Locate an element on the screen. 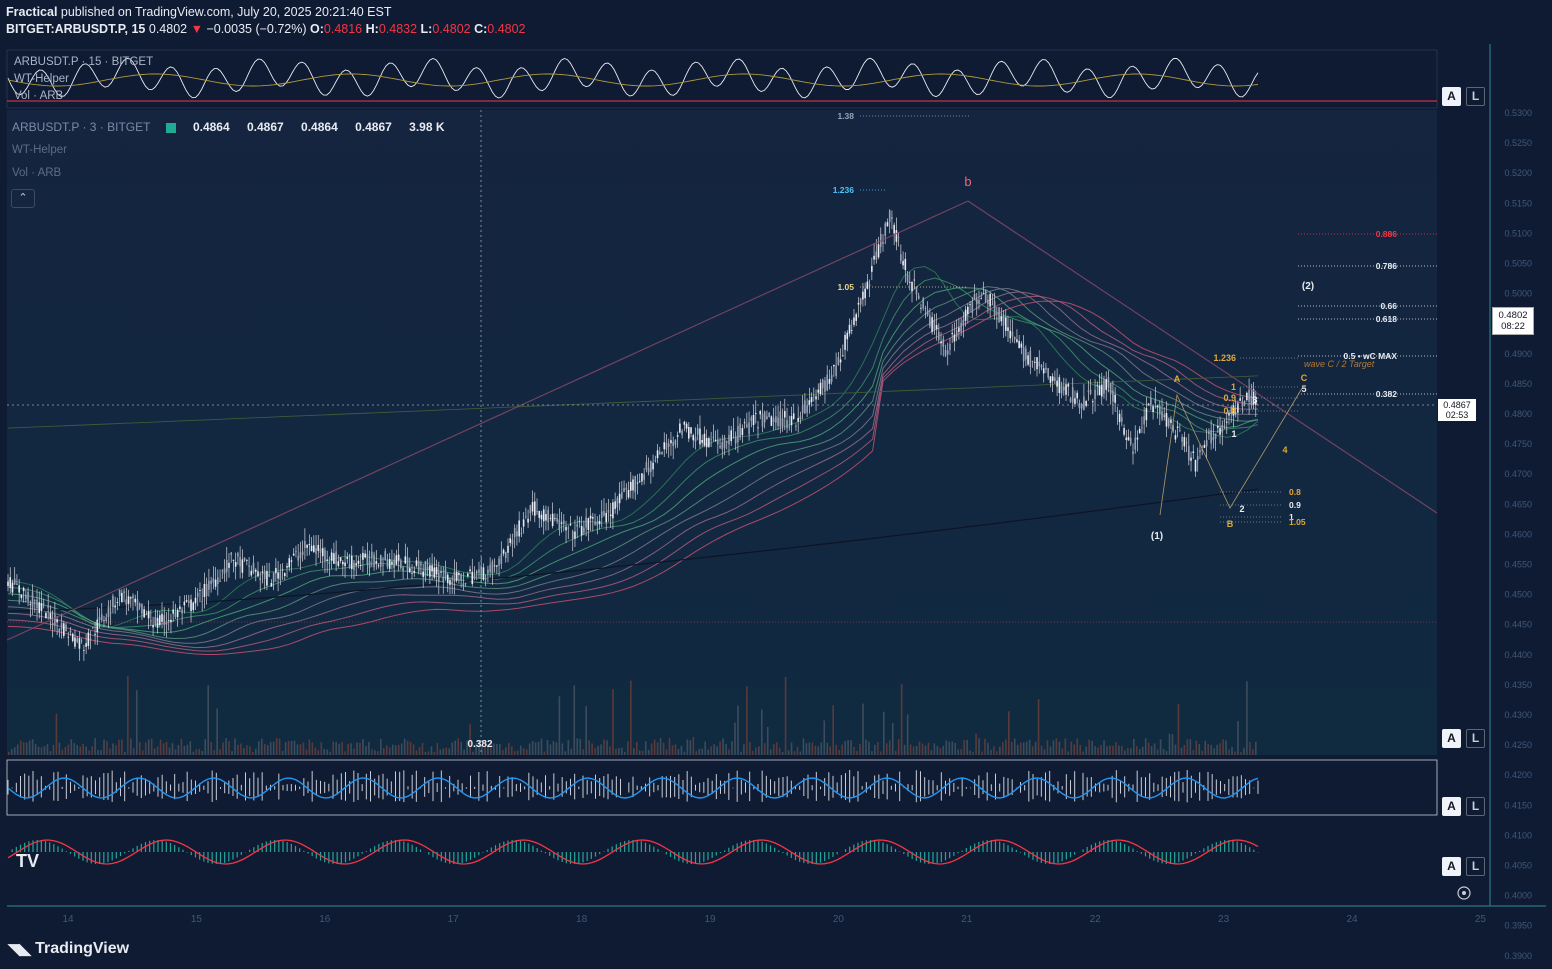 The image size is (1552, 969). wave-count-label: C is located at coordinates (1304, 378).